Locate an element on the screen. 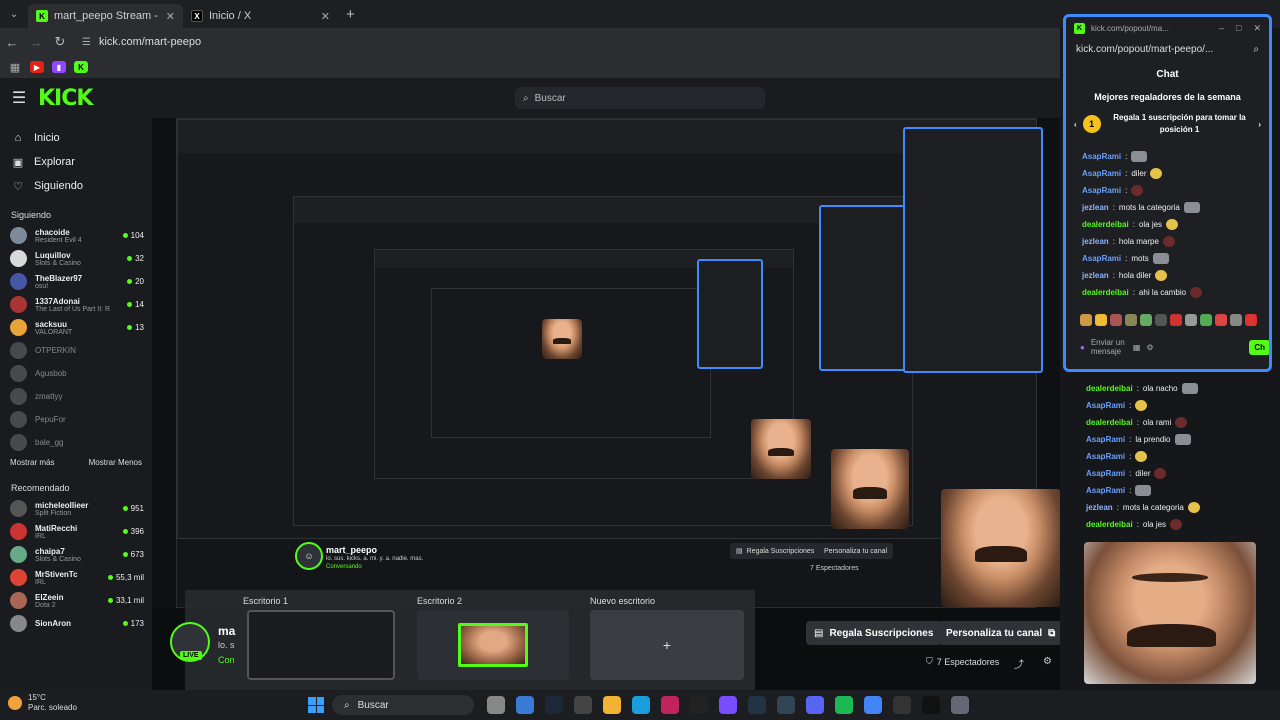  sidebar-recommended-row: MatiRecchi IRL 396 is located at coordinates (76, 531).